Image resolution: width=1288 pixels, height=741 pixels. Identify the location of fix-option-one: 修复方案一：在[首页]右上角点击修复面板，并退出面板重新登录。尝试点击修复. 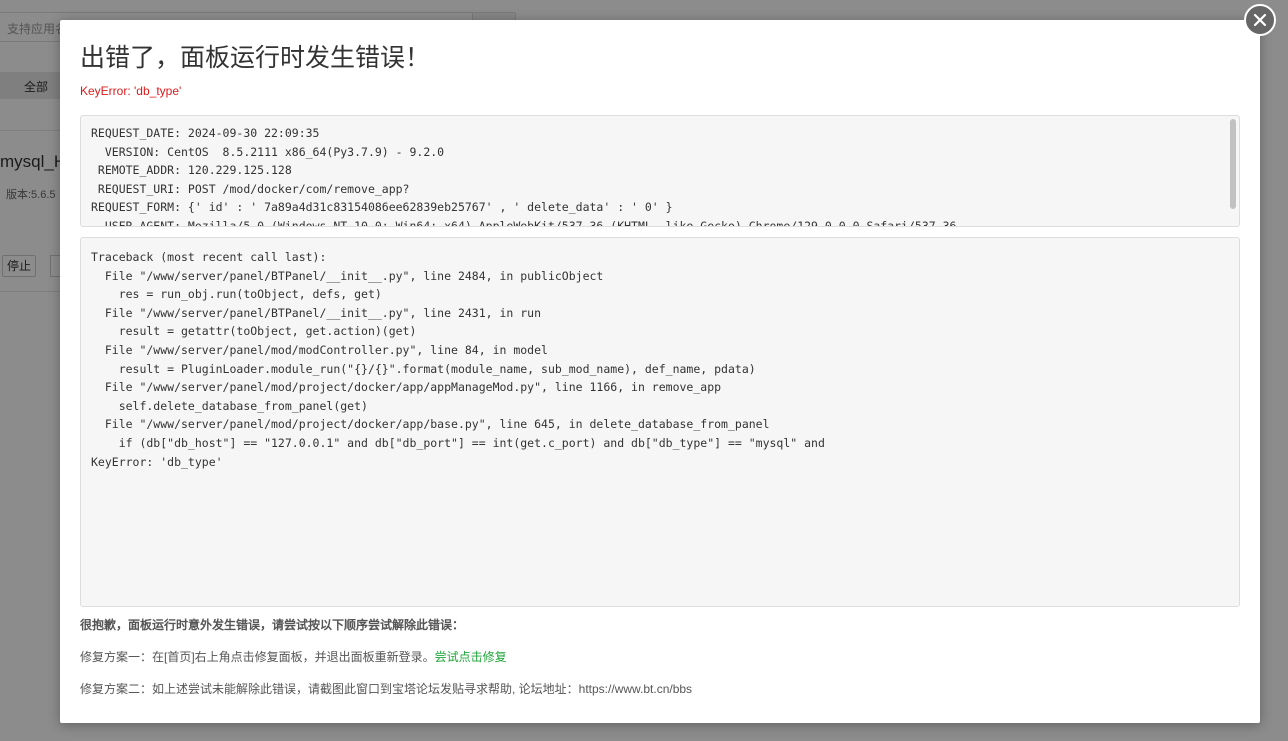
(293, 656).